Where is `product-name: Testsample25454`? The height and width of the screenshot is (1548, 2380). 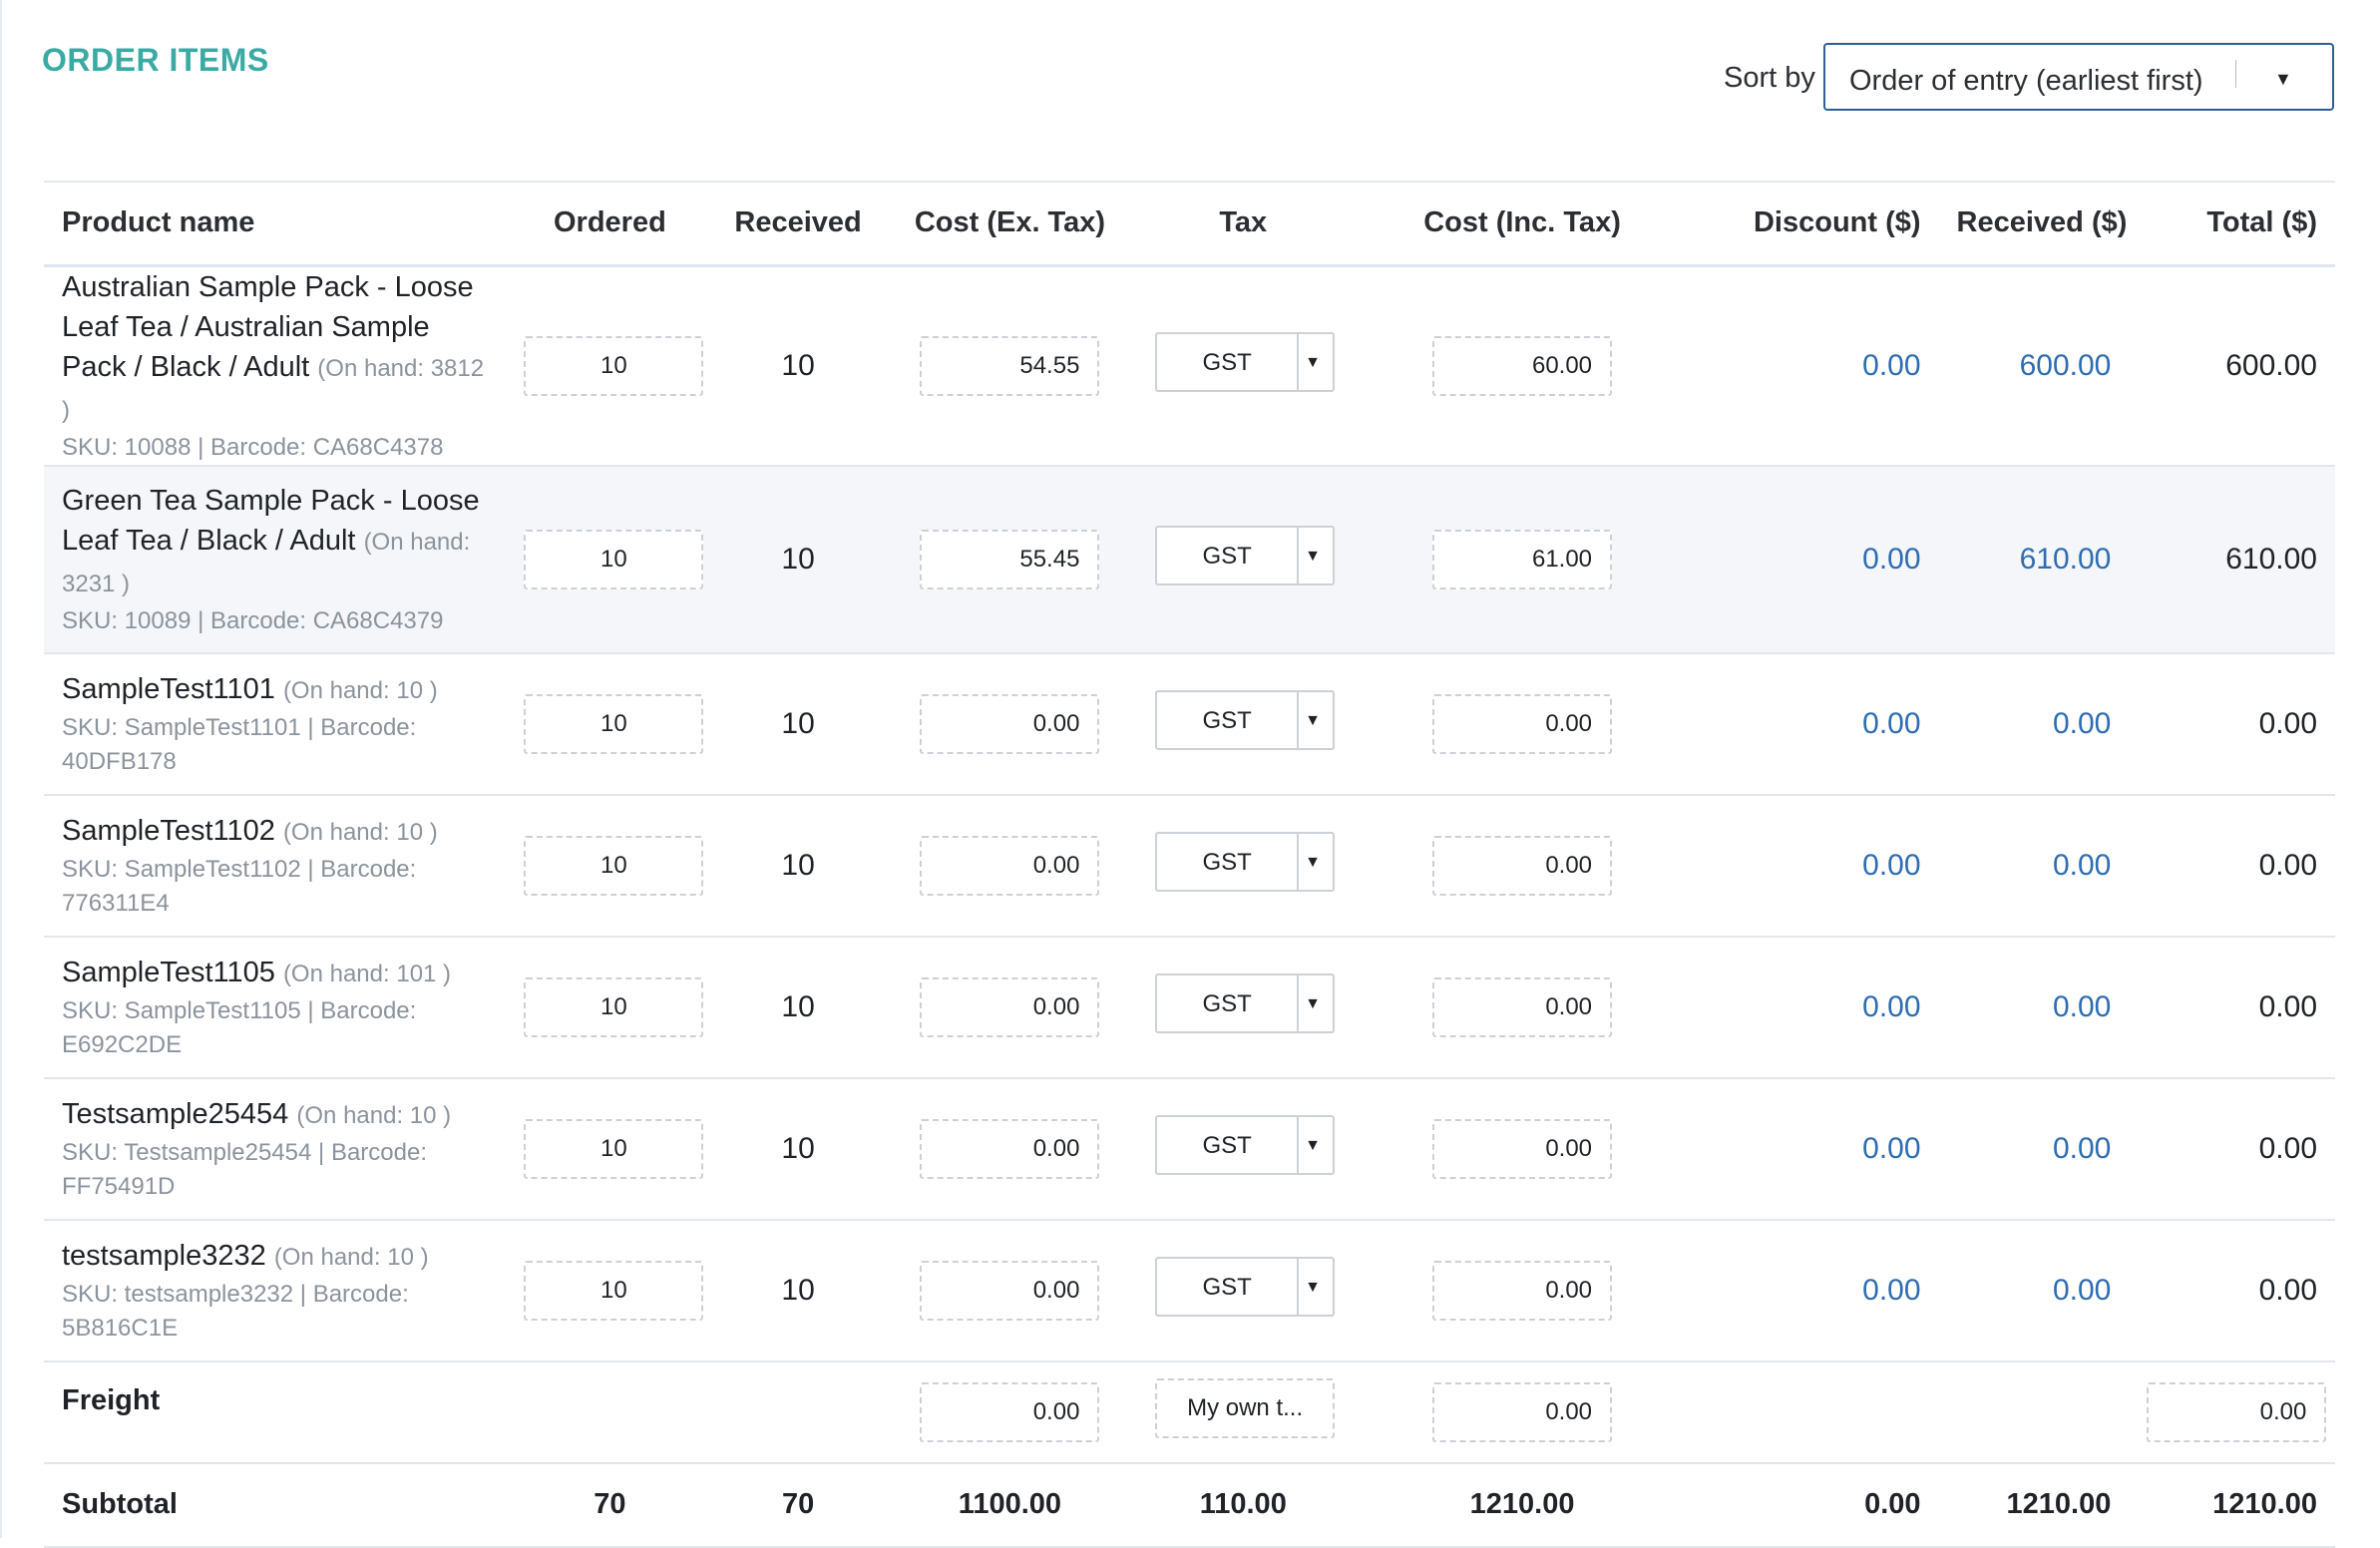
product-name: Testsample25454 is located at coordinates (175, 1114).